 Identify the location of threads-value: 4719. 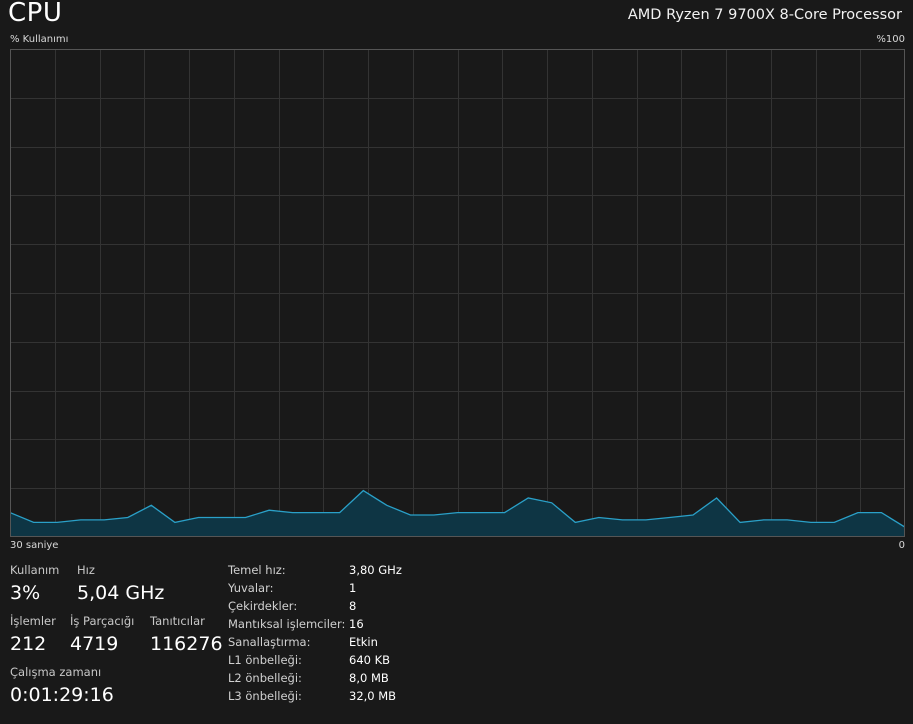
(94, 644).